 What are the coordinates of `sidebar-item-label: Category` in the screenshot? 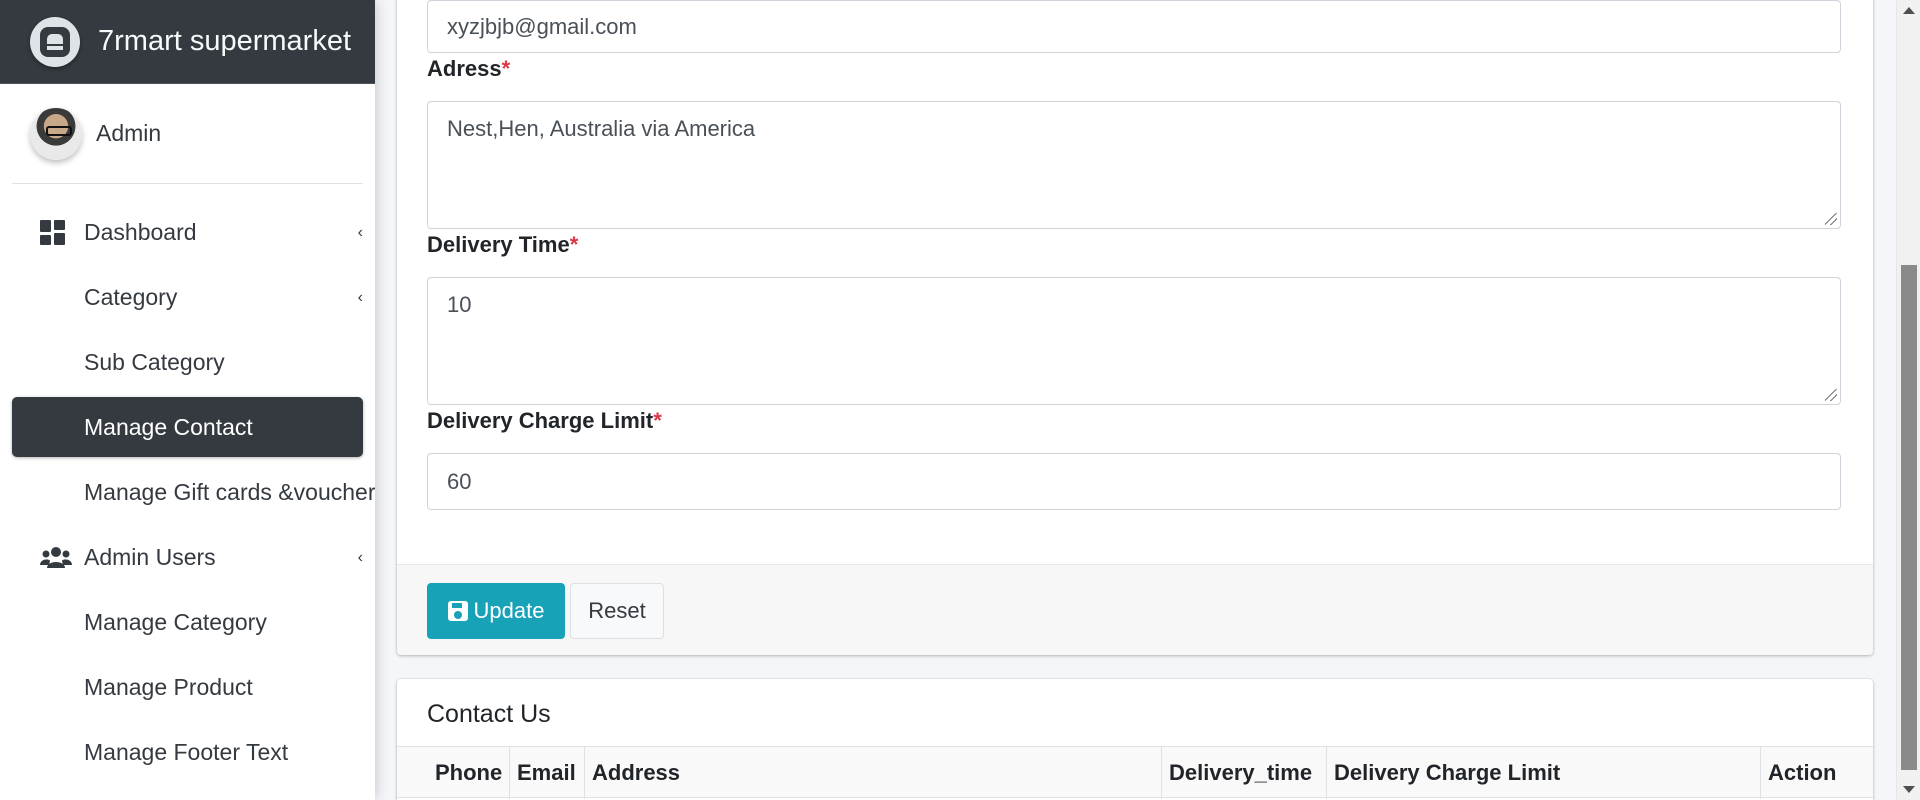 It's located at (131, 296).